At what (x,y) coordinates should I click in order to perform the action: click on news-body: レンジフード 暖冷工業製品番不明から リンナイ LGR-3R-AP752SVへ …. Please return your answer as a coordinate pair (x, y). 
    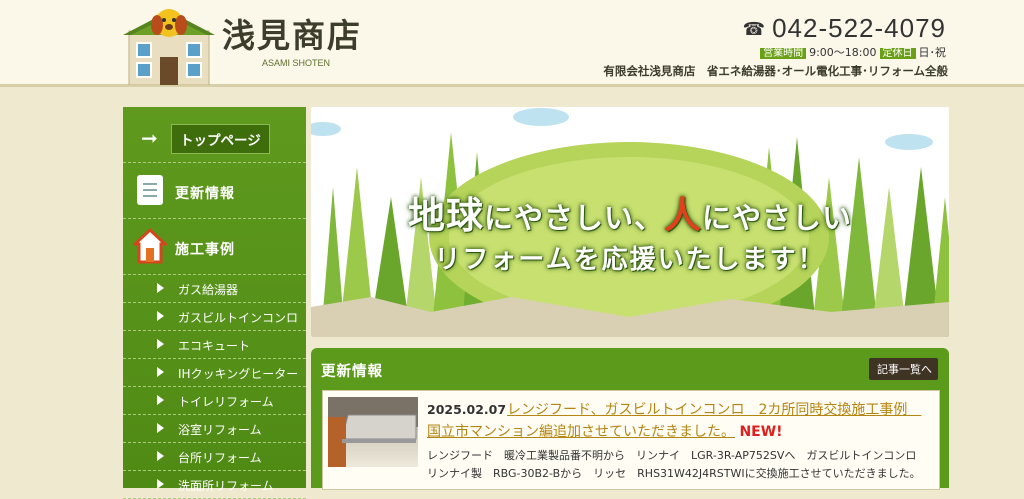
    Looking at the image, I should click on (674, 464).